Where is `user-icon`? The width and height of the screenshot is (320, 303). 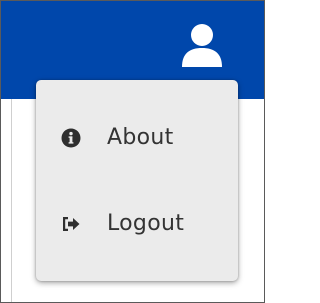 user-icon is located at coordinates (202, 45).